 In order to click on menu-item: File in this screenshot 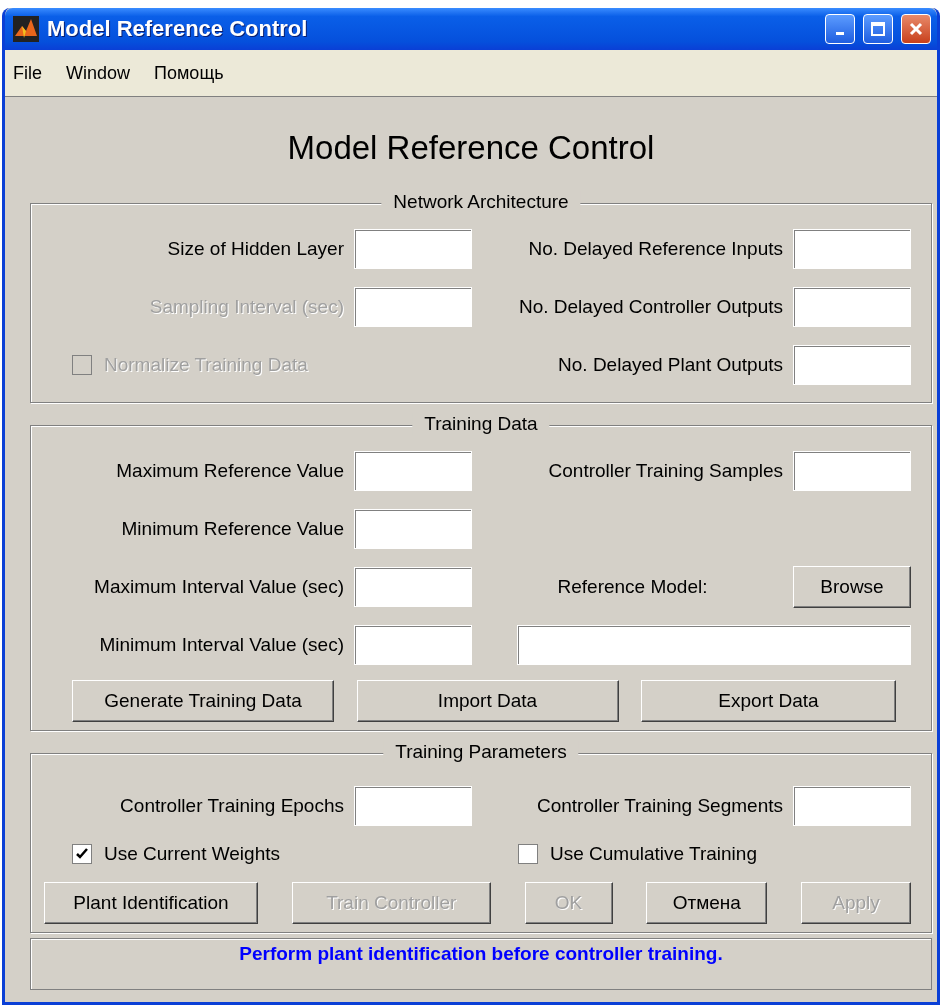, I will do `click(27, 73)`.